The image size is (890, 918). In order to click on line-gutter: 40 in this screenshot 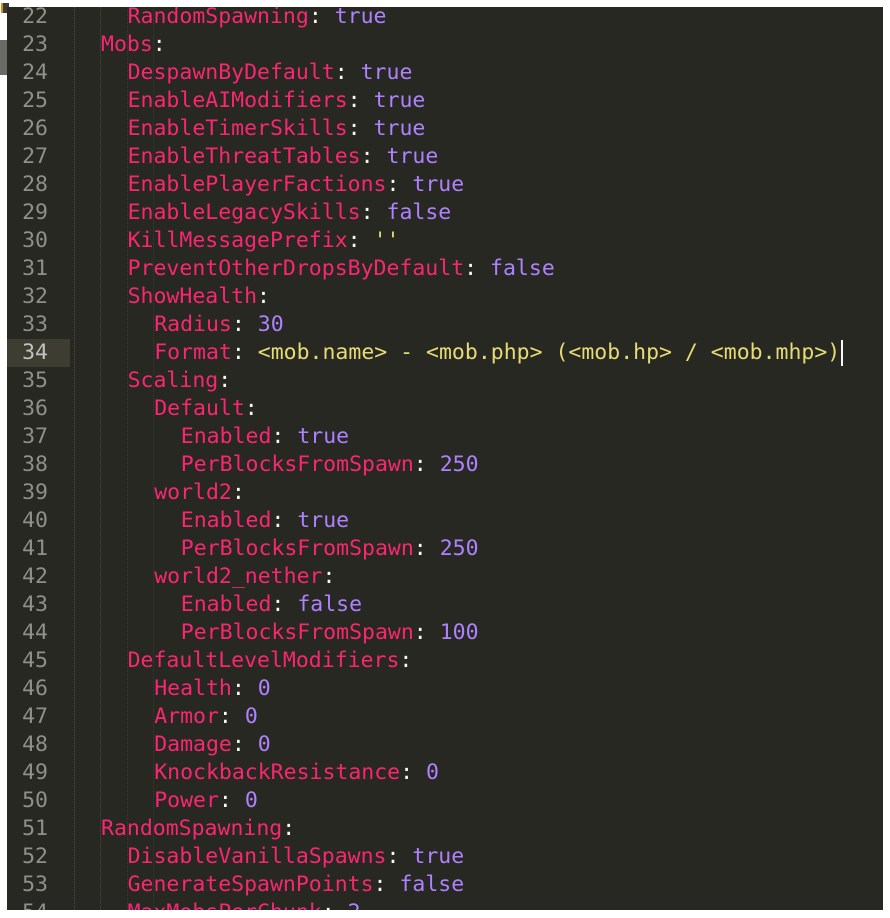, I will do `click(38, 521)`.